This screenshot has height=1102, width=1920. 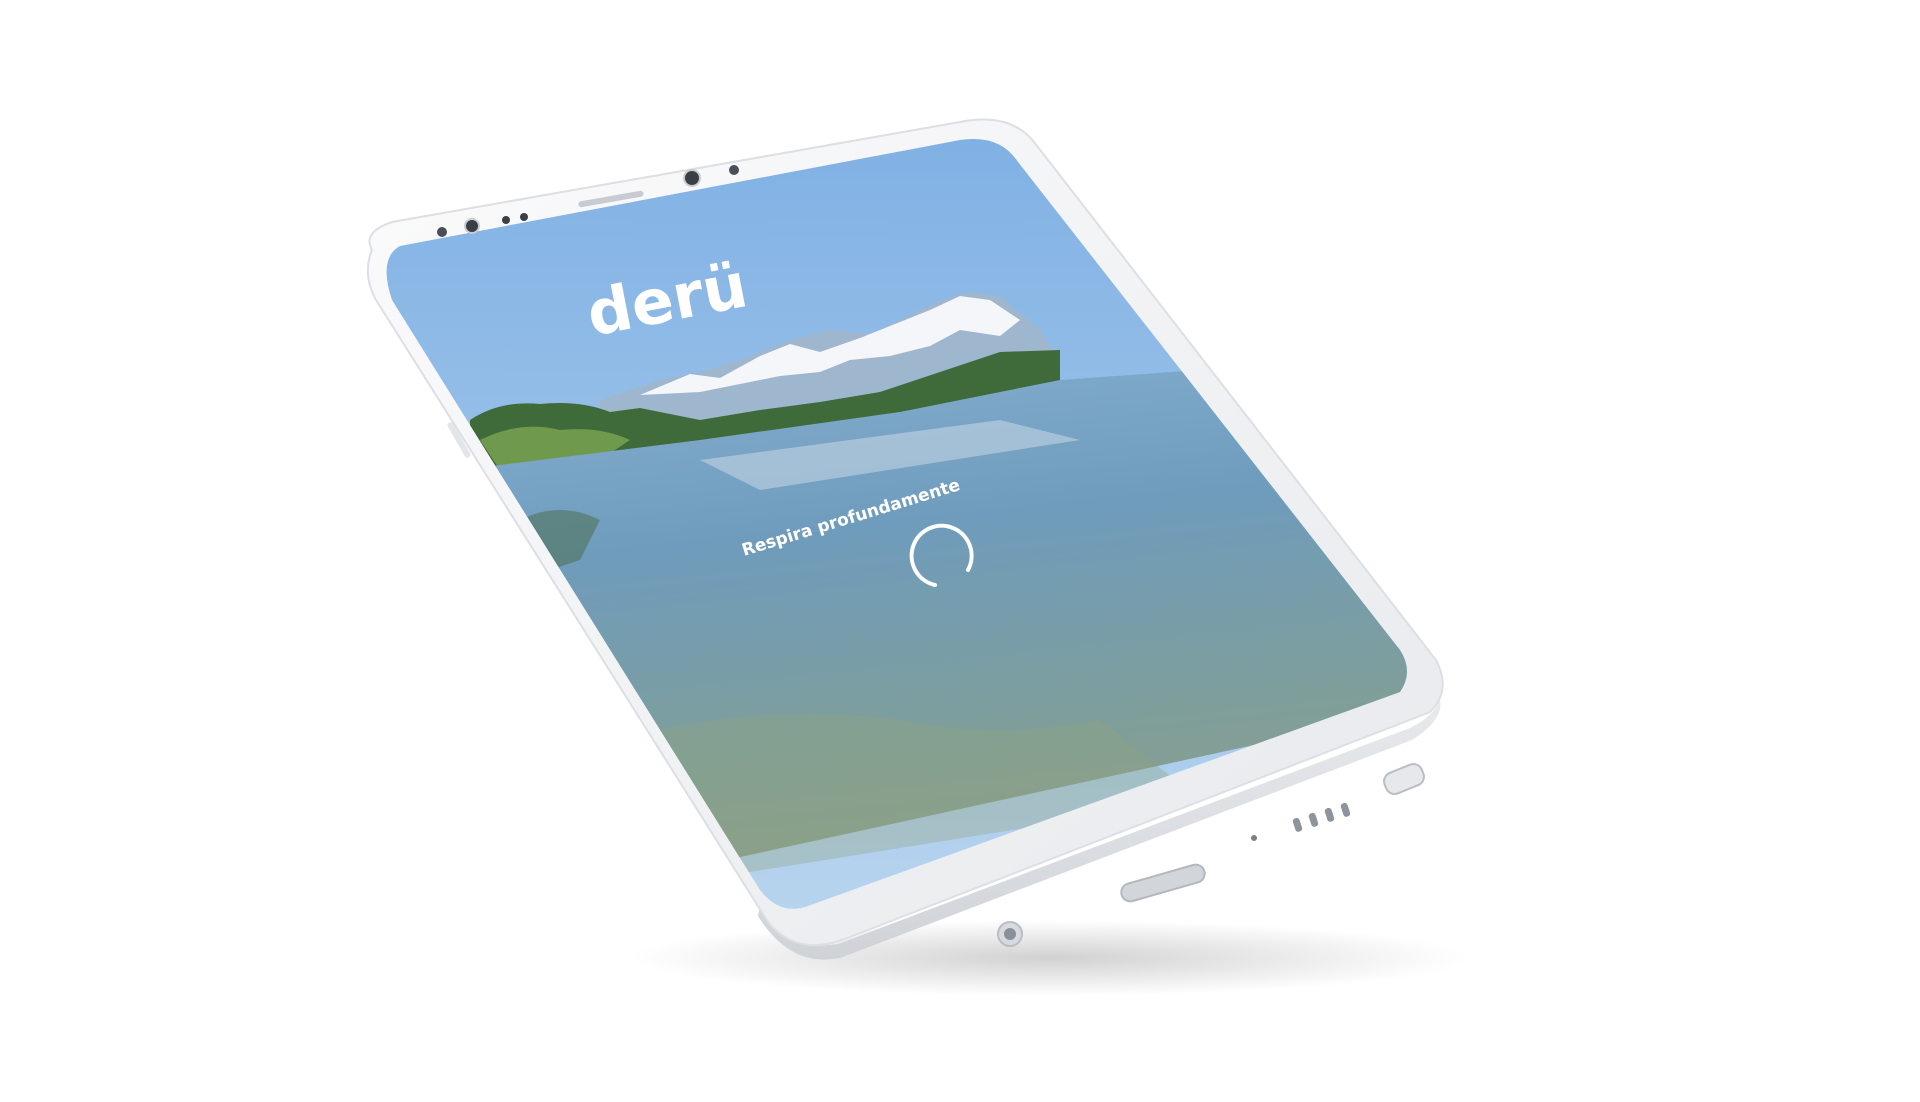 I want to click on microphone-hole-icon, so click(x=1254, y=838).